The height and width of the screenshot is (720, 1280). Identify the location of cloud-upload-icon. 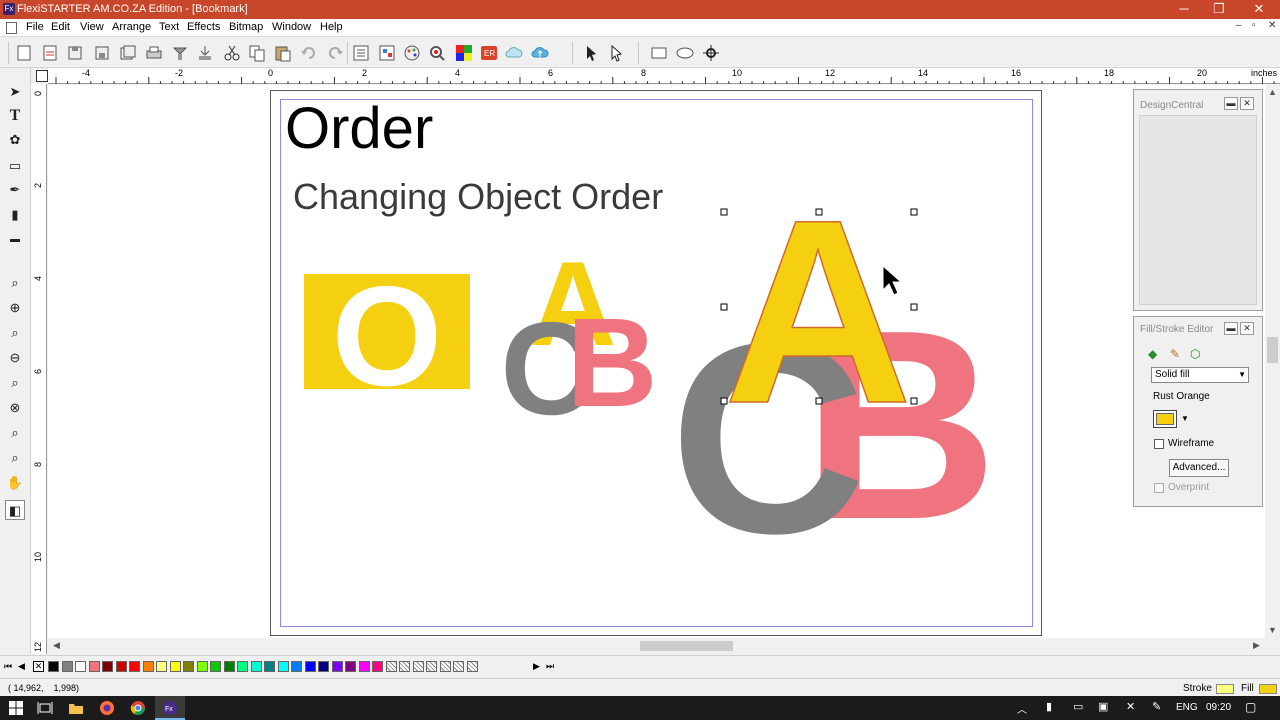
(540, 53).